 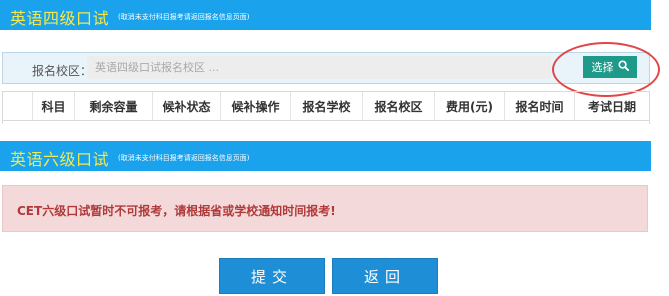 I want to click on table-header-school: 报名学校, so click(x=327, y=106).